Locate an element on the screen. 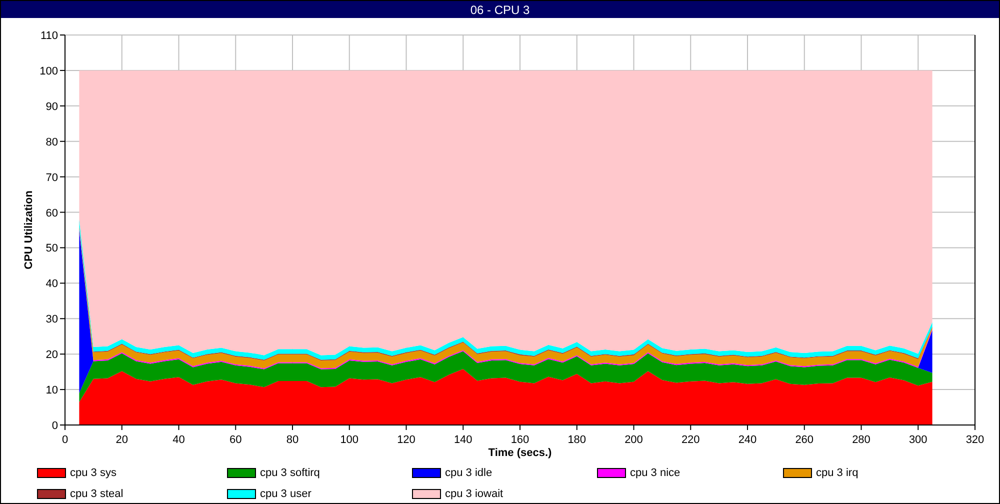 The image size is (1000, 504). axis-tick-label: 280 is located at coordinates (861, 440).